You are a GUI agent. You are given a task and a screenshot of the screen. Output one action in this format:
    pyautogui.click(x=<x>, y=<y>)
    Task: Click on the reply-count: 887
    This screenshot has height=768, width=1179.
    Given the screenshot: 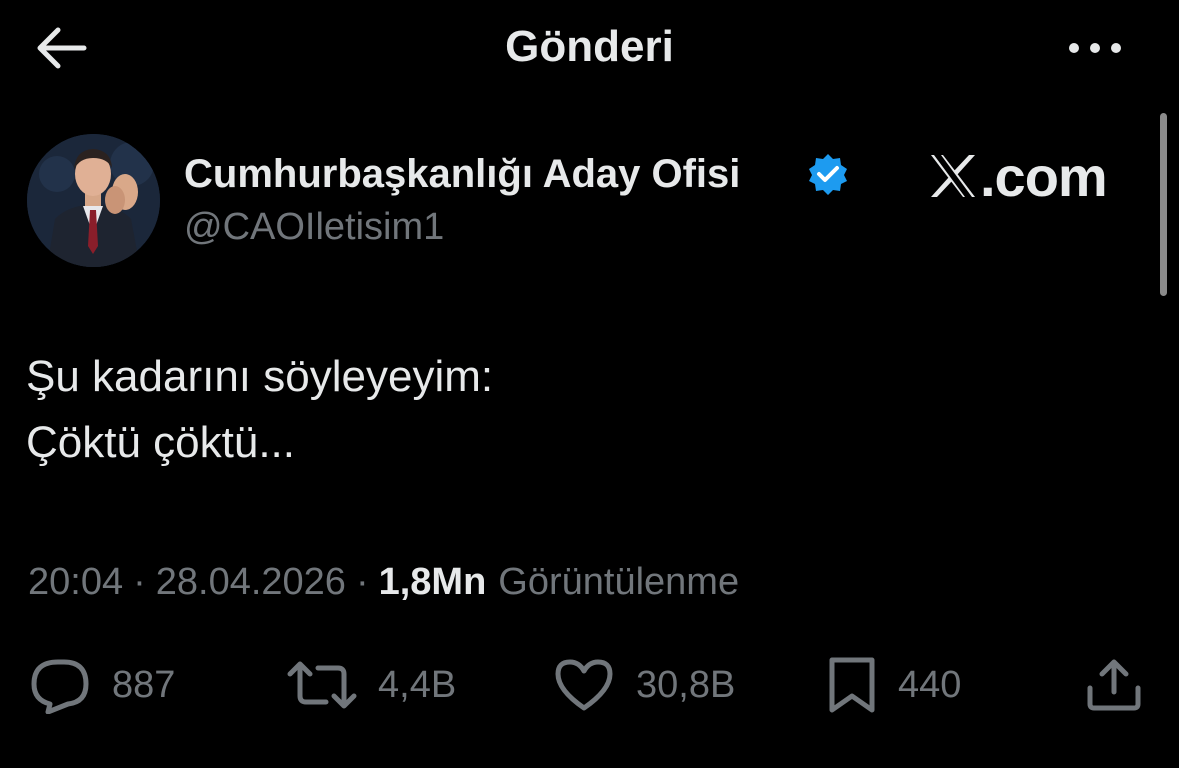 What is the action you would take?
    pyautogui.click(x=144, y=684)
    